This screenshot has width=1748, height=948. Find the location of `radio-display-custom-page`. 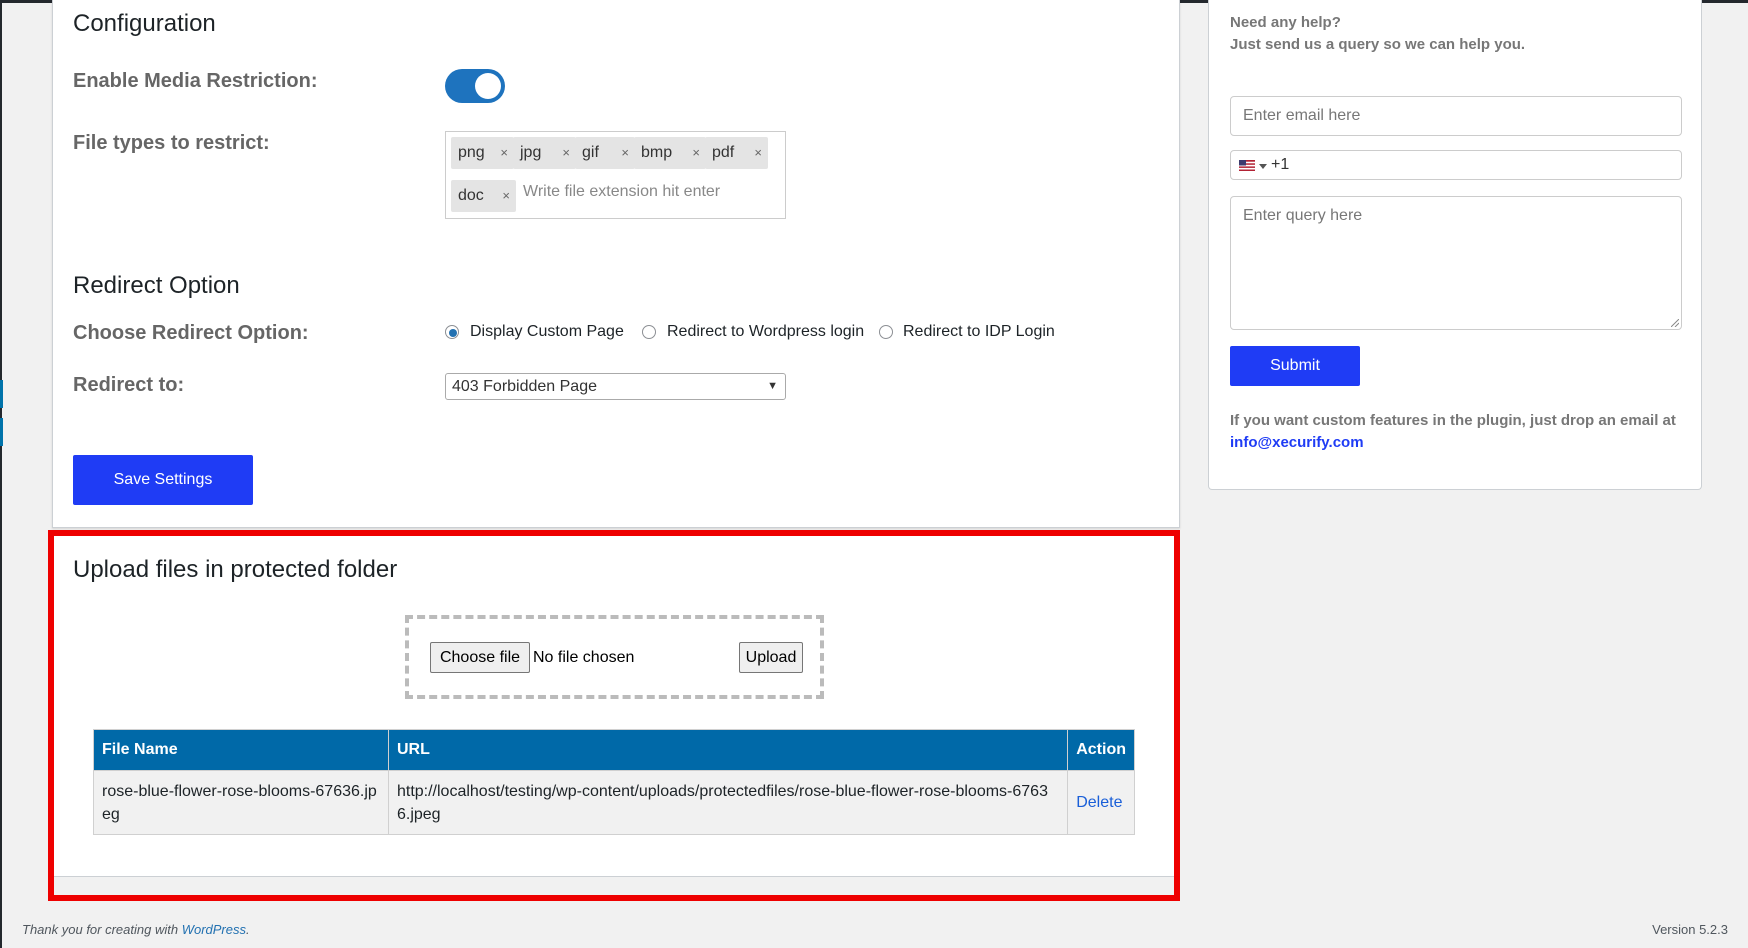

radio-display-custom-page is located at coordinates (452, 332).